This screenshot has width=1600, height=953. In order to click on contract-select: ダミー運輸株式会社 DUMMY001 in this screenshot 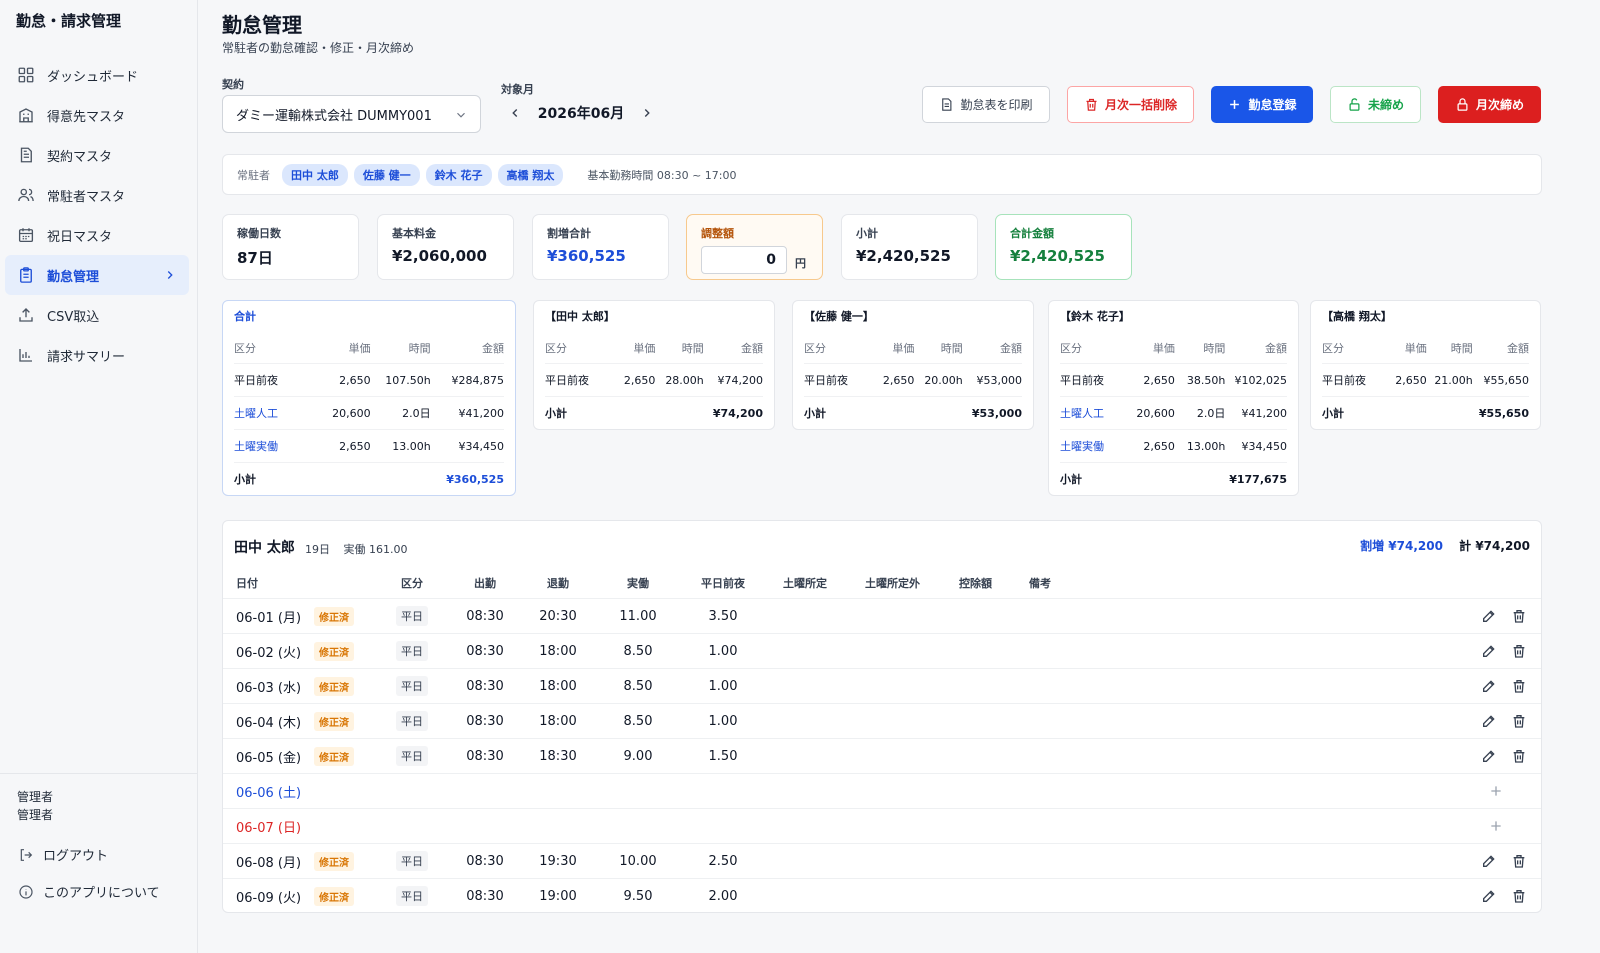, I will do `click(351, 114)`.